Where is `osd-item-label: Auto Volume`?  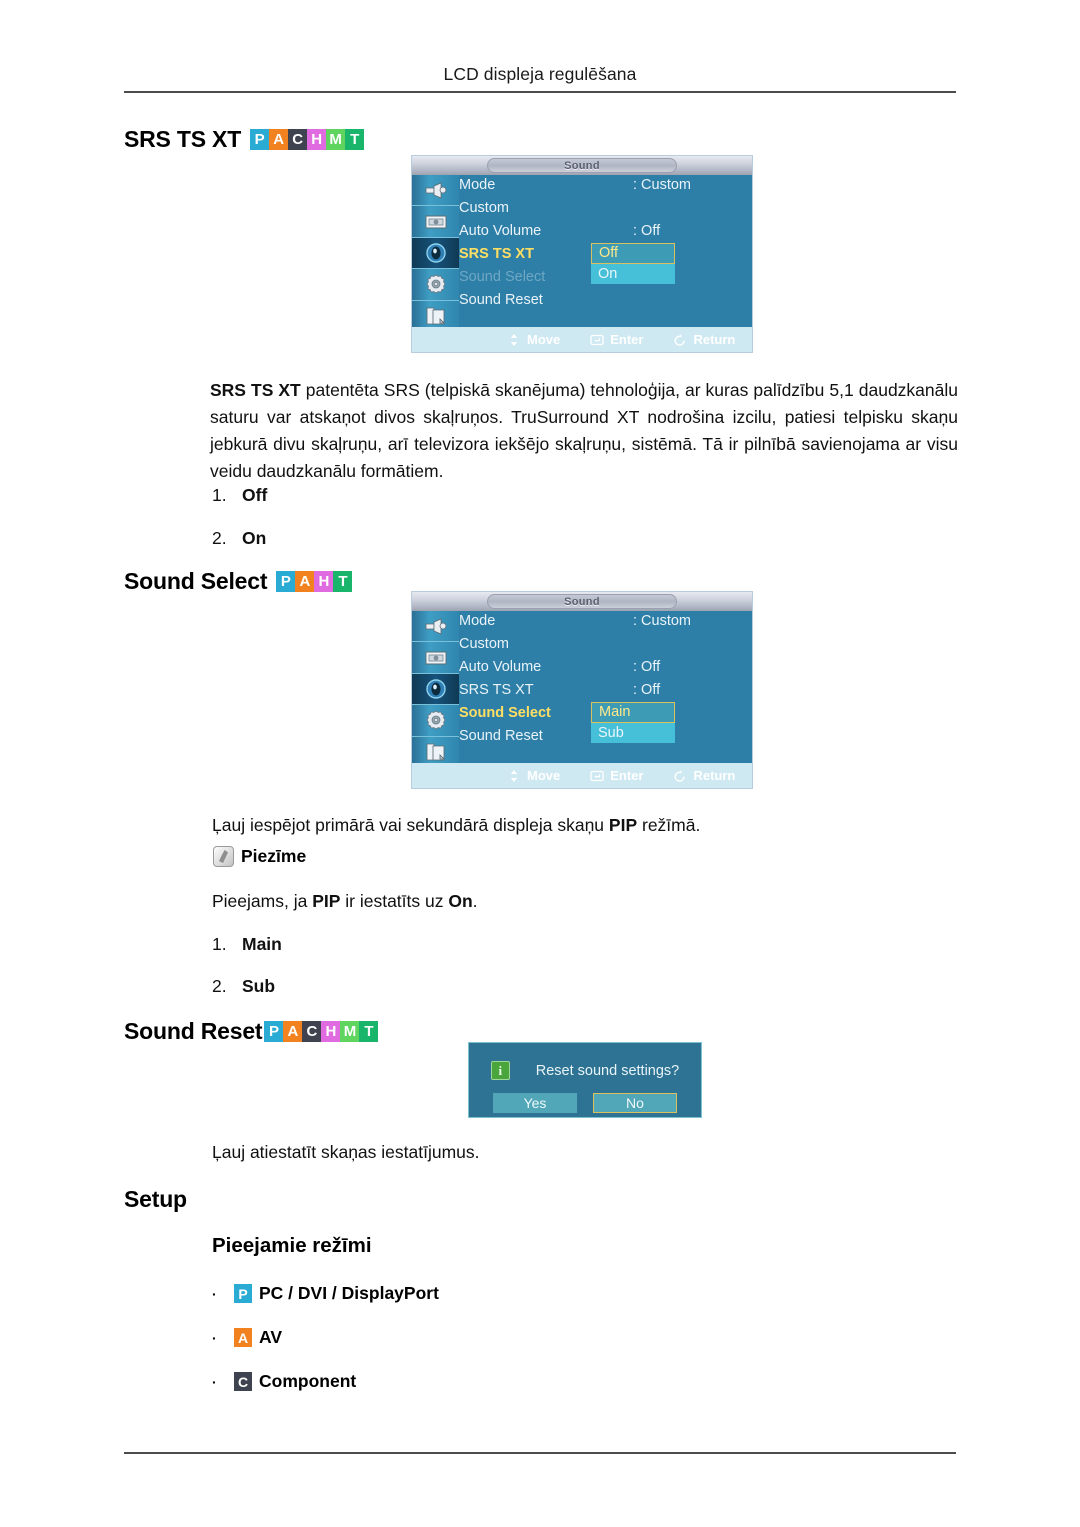 osd-item-label: Auto Volume is located at coordinates (500, 667).